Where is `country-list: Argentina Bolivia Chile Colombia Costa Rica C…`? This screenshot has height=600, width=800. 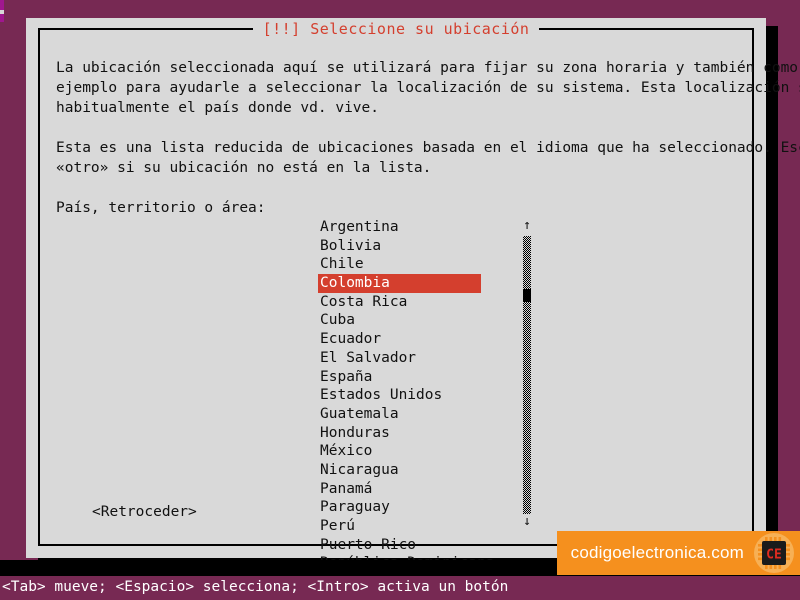 country-list: Argentina Bolivia Chile Colombia Costa Rica C… is located at coordinates (411, 395).